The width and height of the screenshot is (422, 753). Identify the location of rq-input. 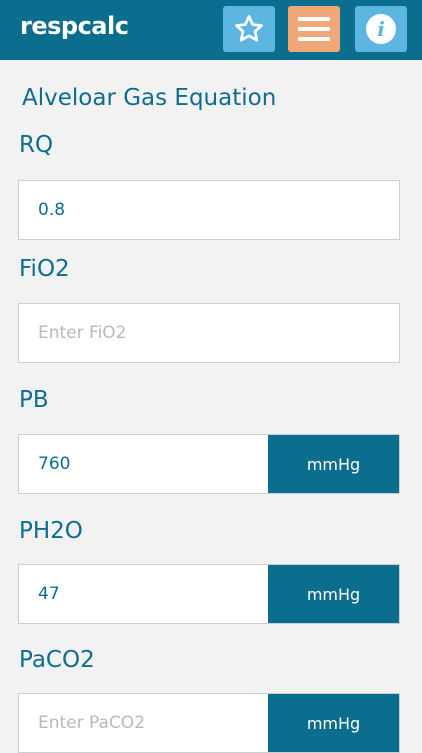
(209, 210).